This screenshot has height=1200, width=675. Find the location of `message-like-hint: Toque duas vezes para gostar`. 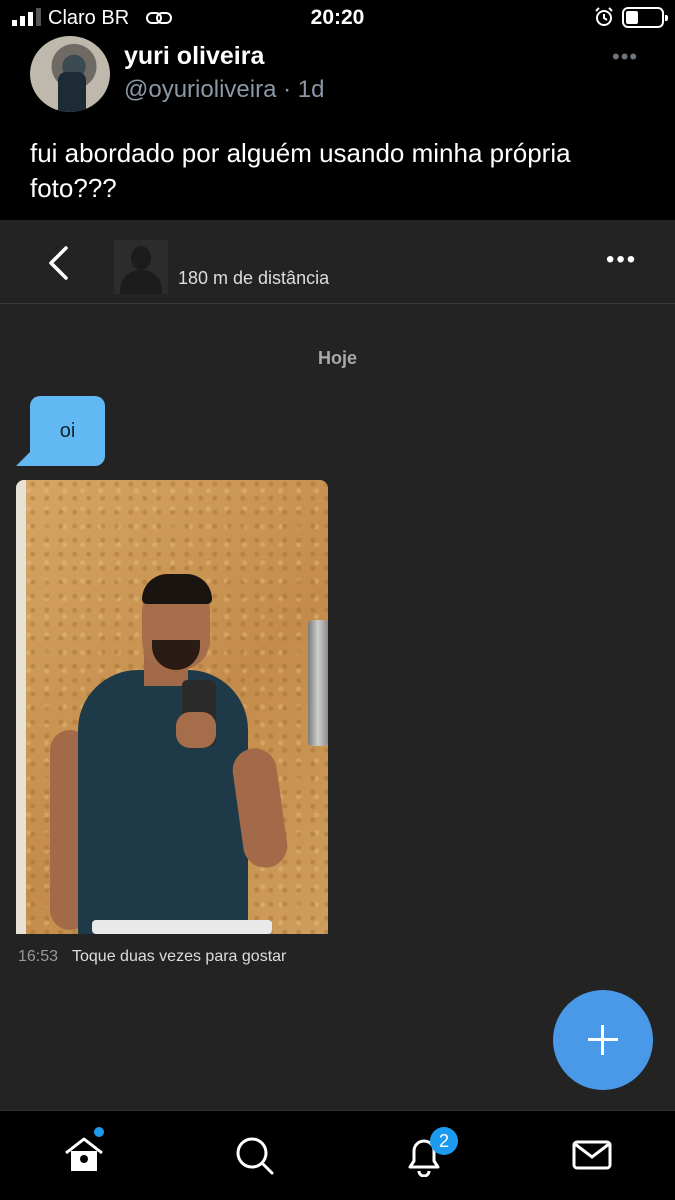

message-like-hint: Toque duas vezes para gostar is located at coordinates (179, 956).